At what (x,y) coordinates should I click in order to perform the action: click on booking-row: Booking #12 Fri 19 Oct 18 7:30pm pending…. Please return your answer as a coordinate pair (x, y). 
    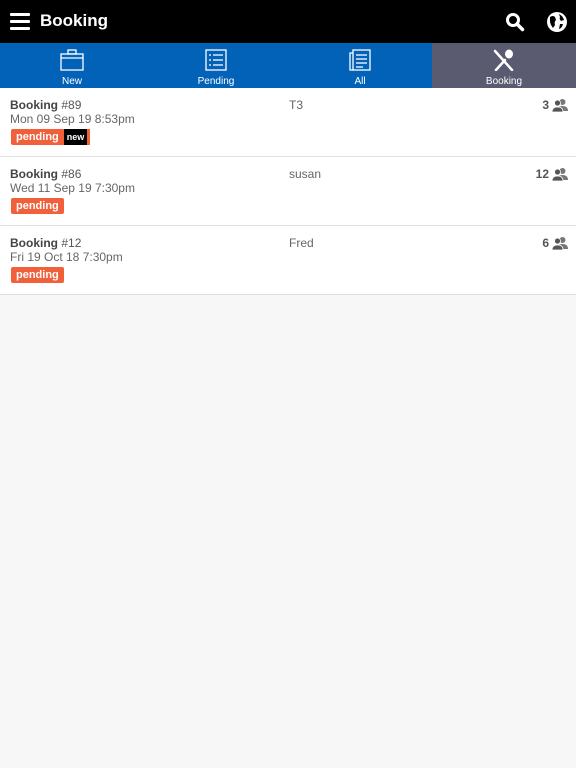
    Looking at the image, I should click on (288, 260).